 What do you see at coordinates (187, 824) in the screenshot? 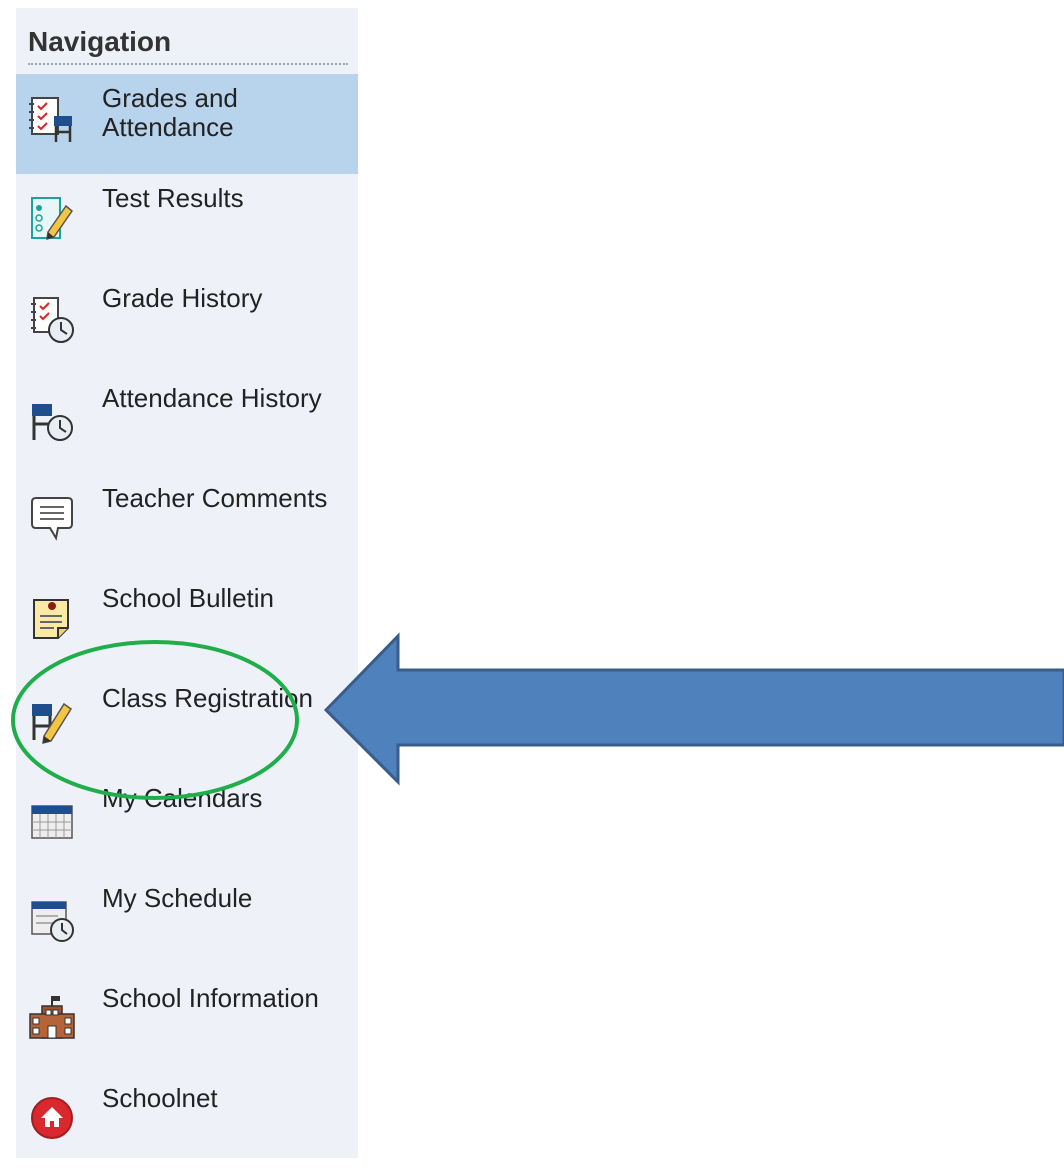
I see `nav-item-my-calendars: My Calendars` at bounding box center [187, 824].